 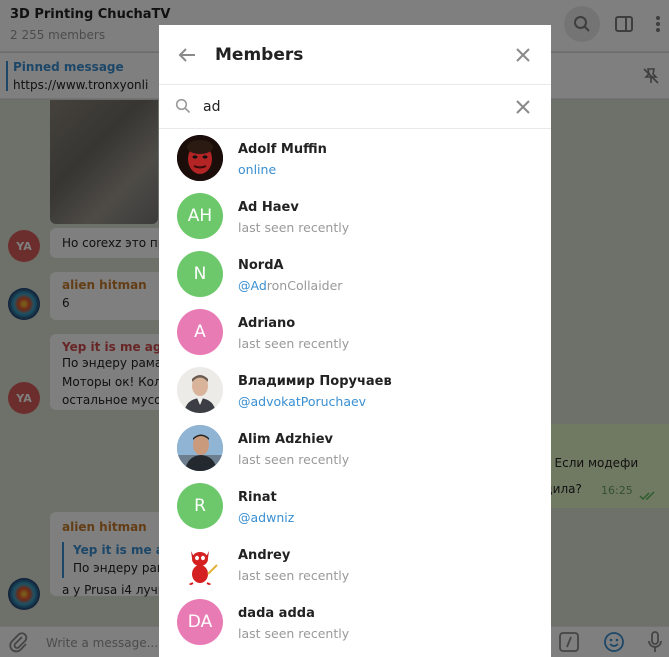 I want to click on member-name: Alim Adzhiev, so click(x=285, y=439).